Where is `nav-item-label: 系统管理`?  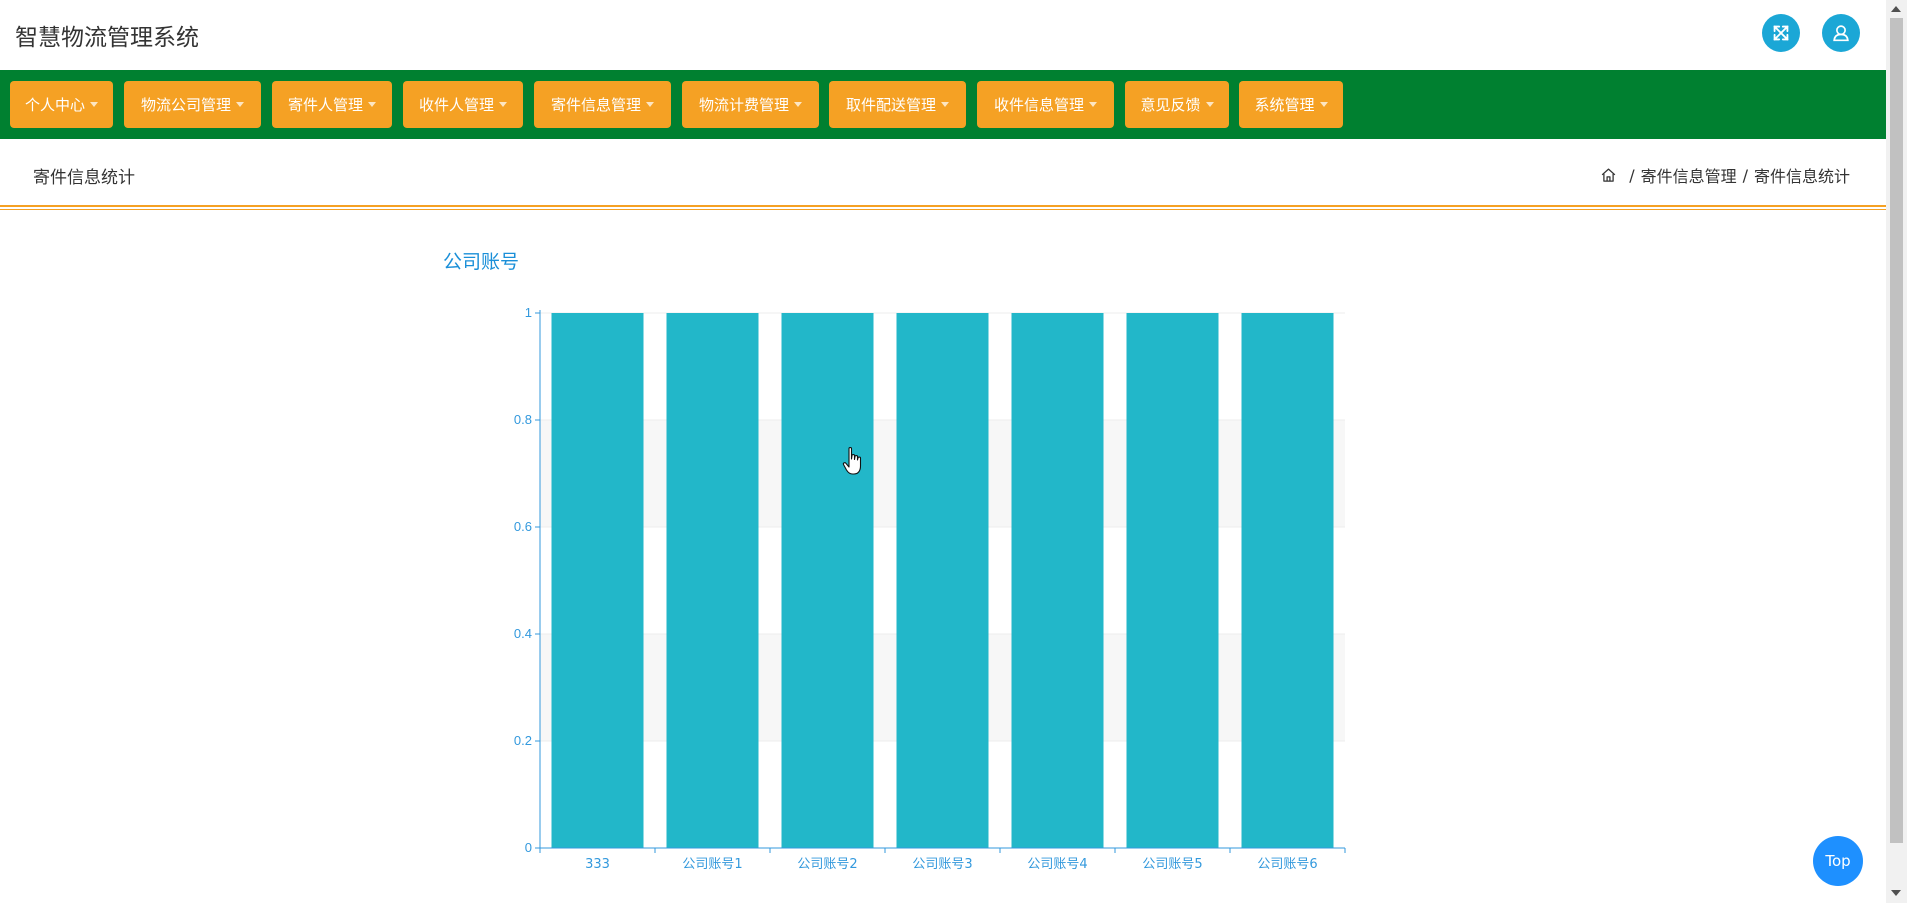
nav-item-label: 系统管理 is located at coordinates (1284, 105).